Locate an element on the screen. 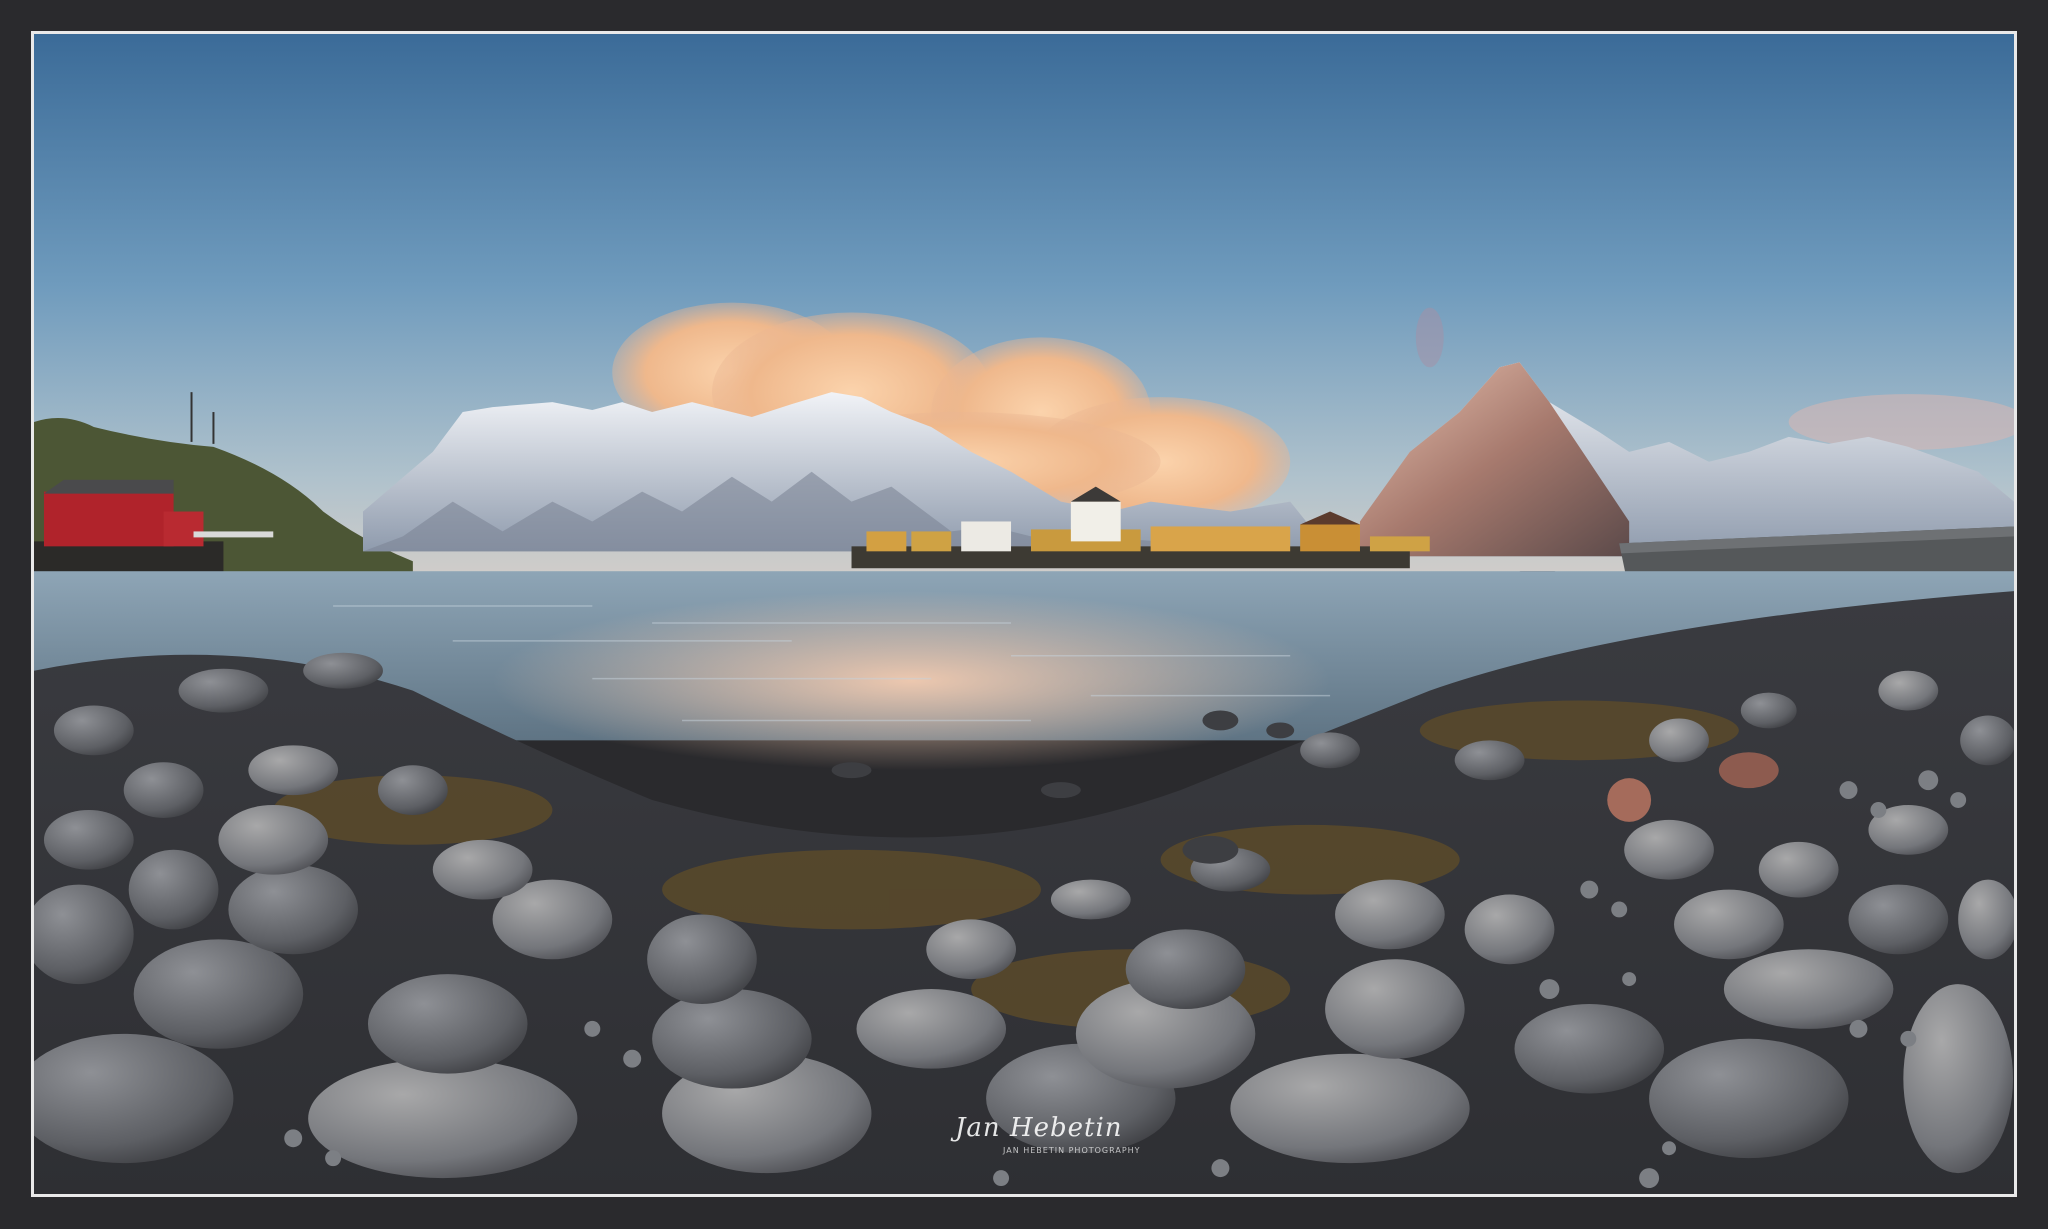 This screenshot has height=1229, width=2048. photographer-signature: Jan Hebetin is located at coordinates (1039, 1128).